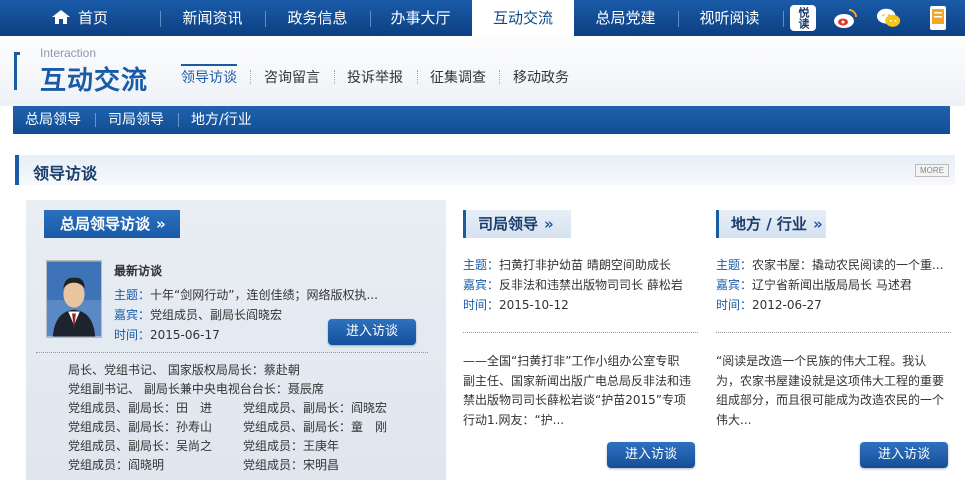  What do you see at coordinates (889, 18) in the screenshot?
I see `wechat-icon` at bounding box center [889, 18].